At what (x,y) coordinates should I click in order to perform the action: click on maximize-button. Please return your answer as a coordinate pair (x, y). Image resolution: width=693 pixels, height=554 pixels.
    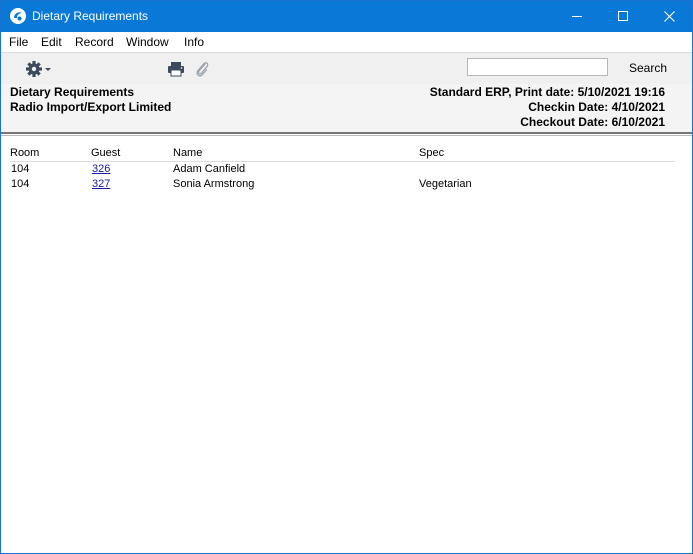
    Looking at the image, I should click on (623, 16).